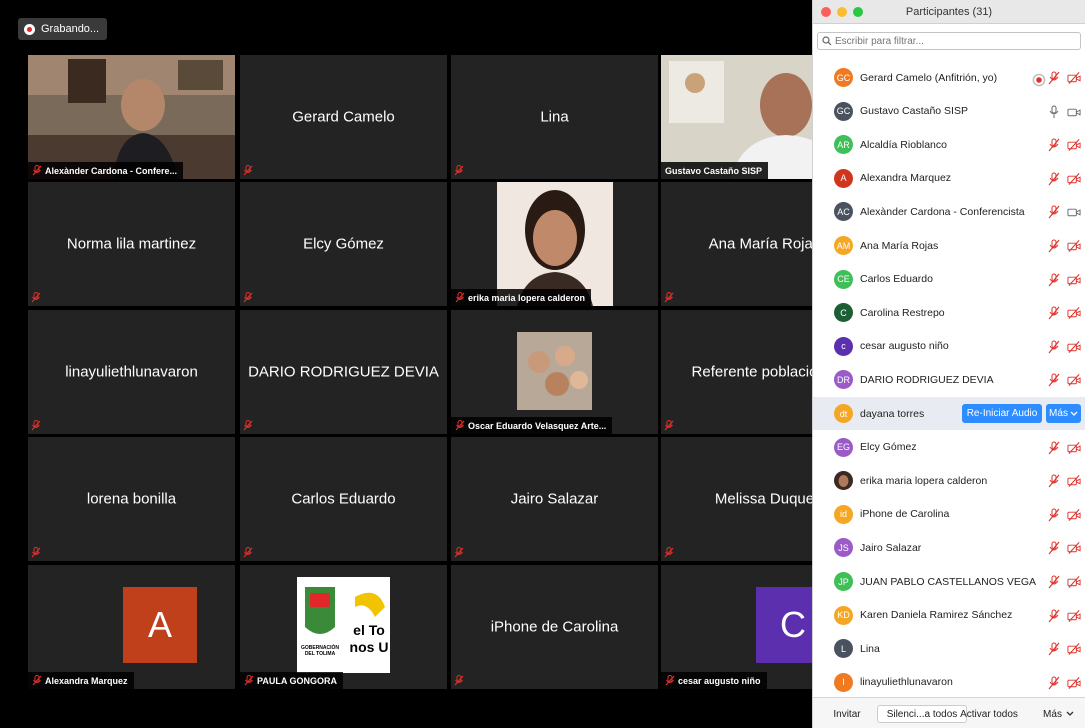 The height and width of the screenshot is (728, 1085). What do you see at coordinates (949, 480) in the screenshot?
I see `participant-row: erika maria lopera calderon` at bounding box center [949, 480].